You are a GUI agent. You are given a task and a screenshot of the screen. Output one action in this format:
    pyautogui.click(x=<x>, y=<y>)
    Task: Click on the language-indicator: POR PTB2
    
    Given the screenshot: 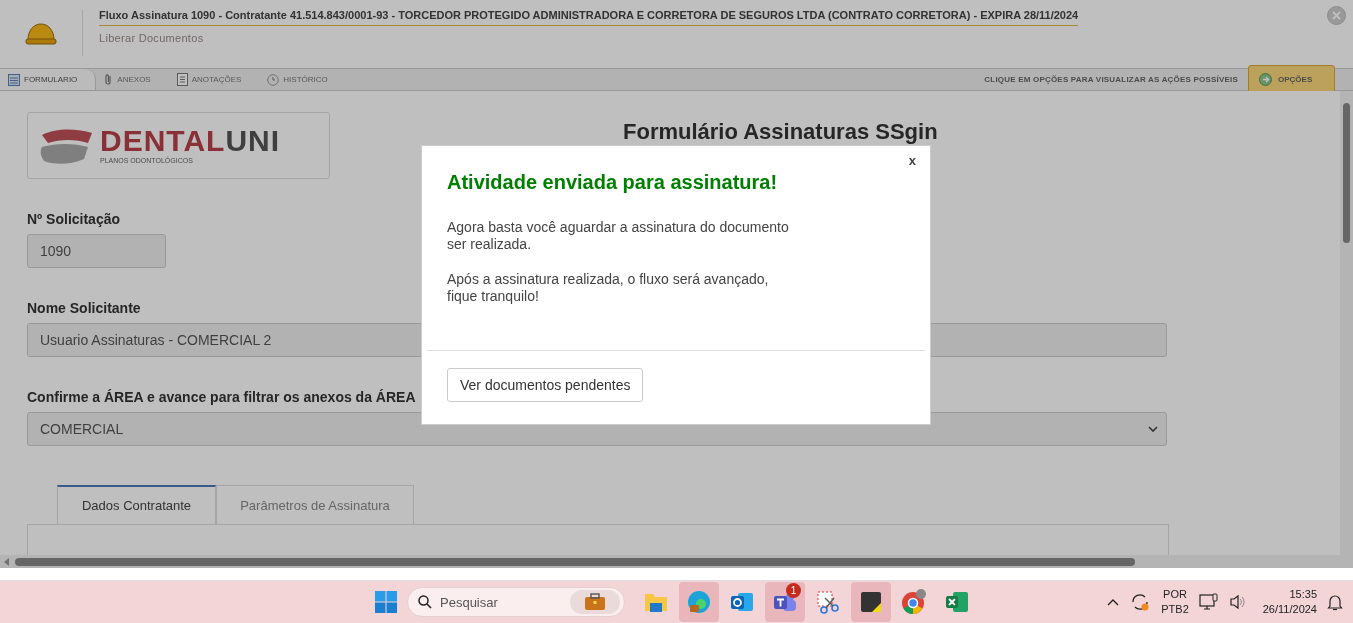 What is the action you would take?
    pyautogui.click(x=1175, y=602)
    